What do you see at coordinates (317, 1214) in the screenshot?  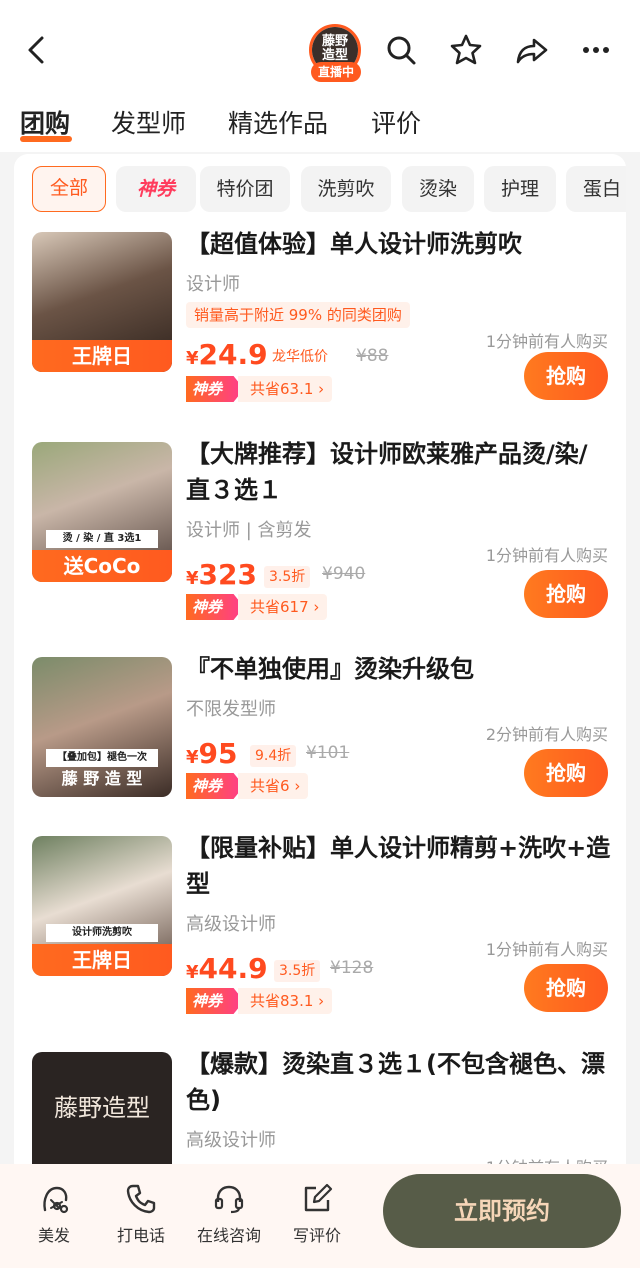 I see `write-review-button: 写评价` at bounding box center [317, 1214].